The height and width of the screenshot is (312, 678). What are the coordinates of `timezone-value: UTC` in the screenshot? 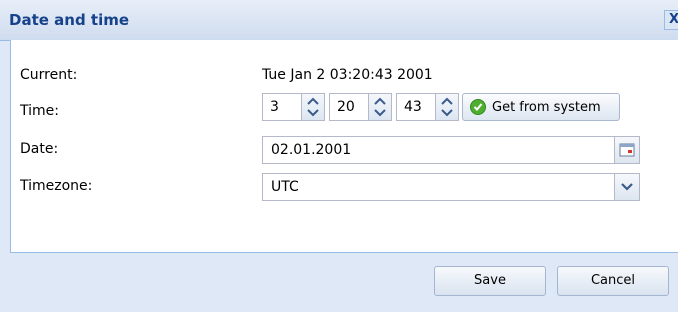 It's located at (285, 187).